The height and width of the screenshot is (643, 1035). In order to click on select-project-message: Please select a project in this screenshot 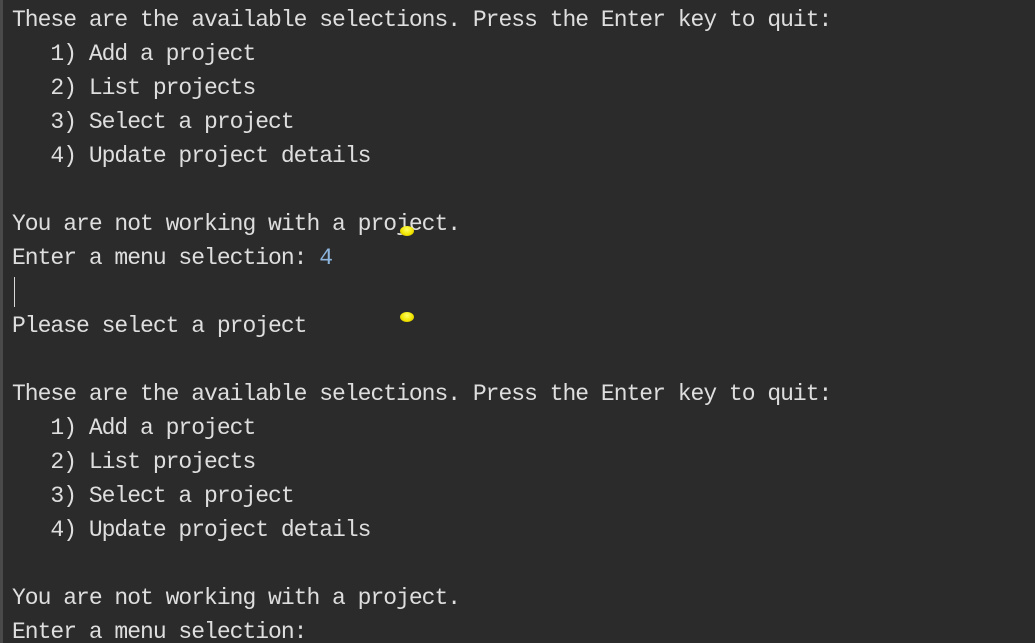, I will do `click(159, 326)`.